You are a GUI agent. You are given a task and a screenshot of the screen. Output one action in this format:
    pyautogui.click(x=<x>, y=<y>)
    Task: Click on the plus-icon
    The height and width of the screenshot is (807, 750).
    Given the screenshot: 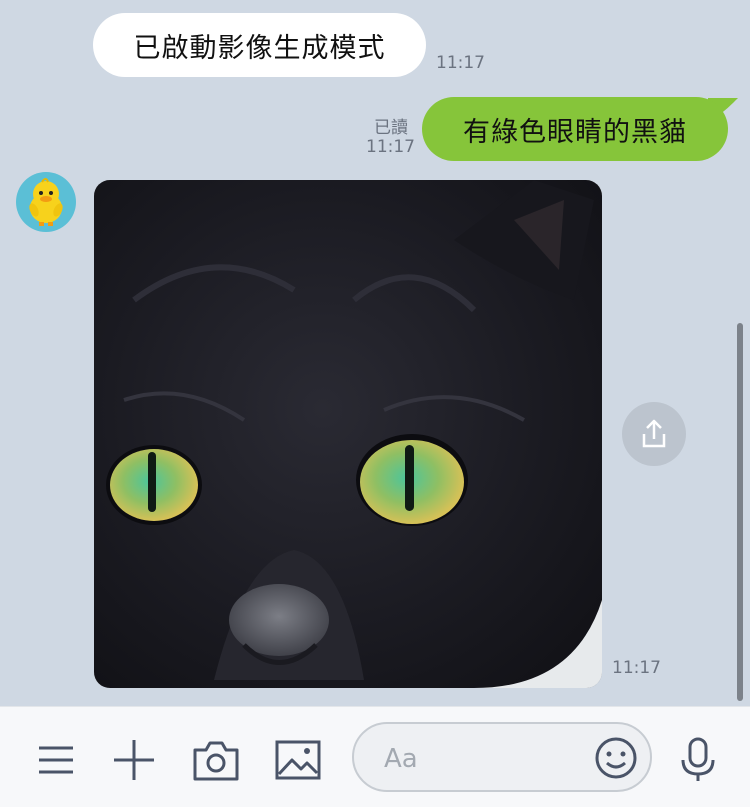 What is the action you would take?
    pyautogui.click(x=134, y=760)
    